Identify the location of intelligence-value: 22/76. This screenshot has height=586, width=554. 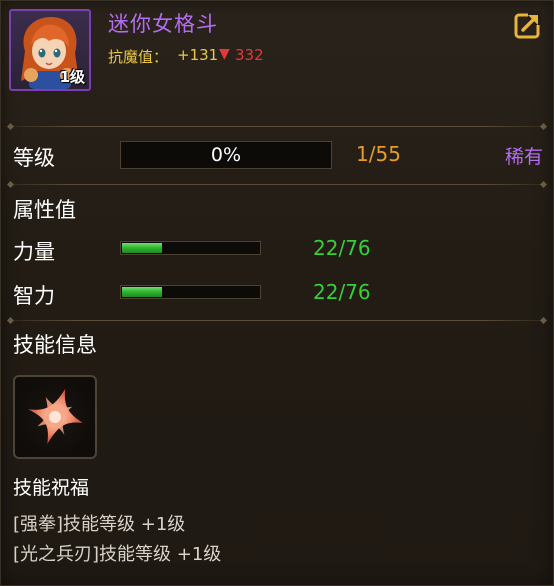
(342, 292).